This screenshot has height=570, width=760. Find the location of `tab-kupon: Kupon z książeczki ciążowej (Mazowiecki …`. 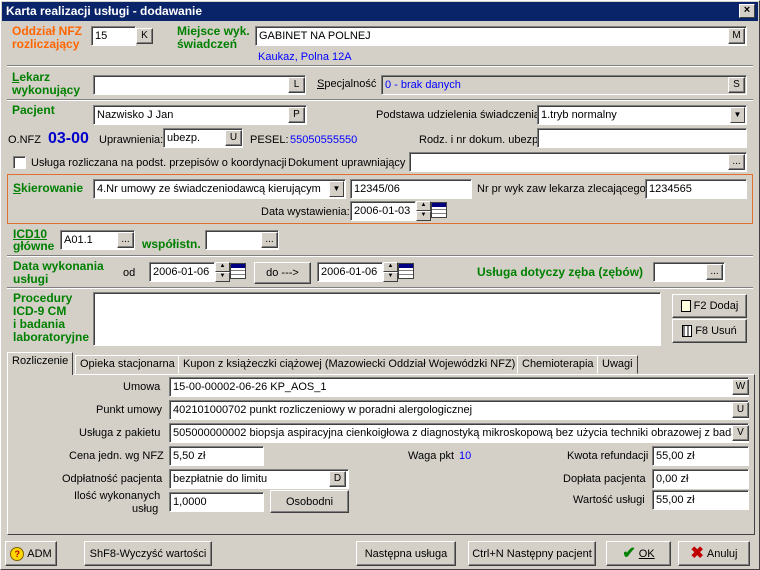

tab-kupon: Kupon z książeczki ciążowej (Mazowiecki … is located at coordinates (349, 364).